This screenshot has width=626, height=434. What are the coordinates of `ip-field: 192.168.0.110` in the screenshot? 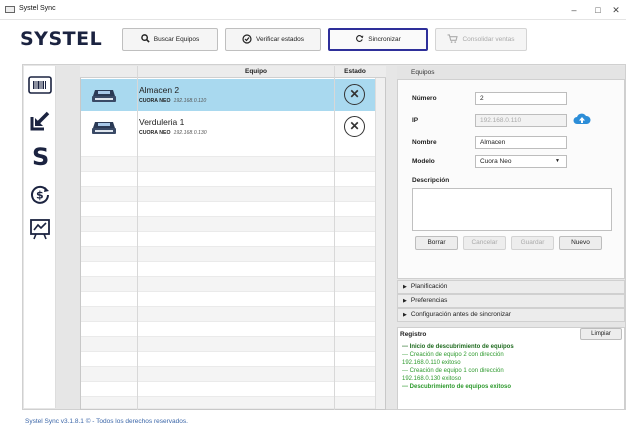 It's located at (521, 120).